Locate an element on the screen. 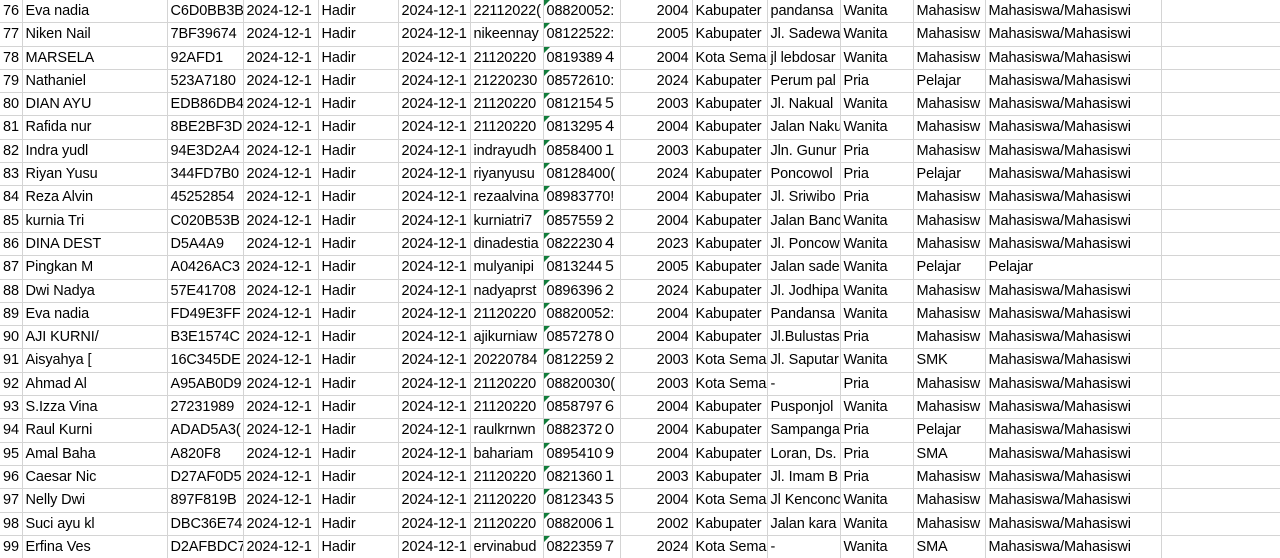 The height and width of the screenshot is (558, 1280). cell-nama: Reza Alvin is located at coordinates (95, 197).